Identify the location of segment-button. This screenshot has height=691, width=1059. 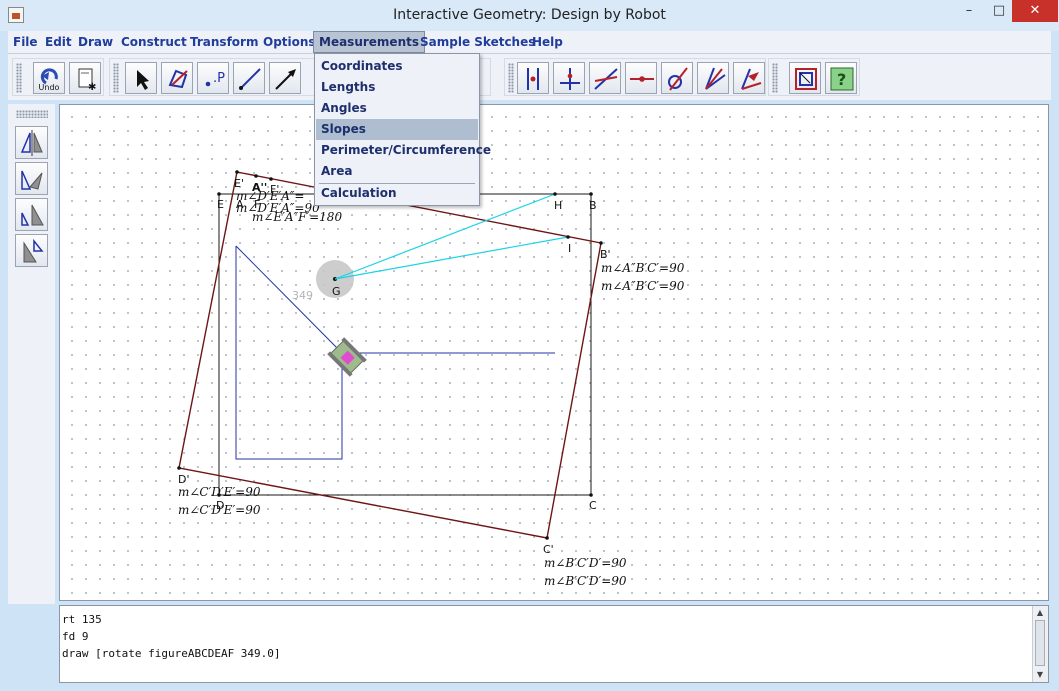
(249, 78).